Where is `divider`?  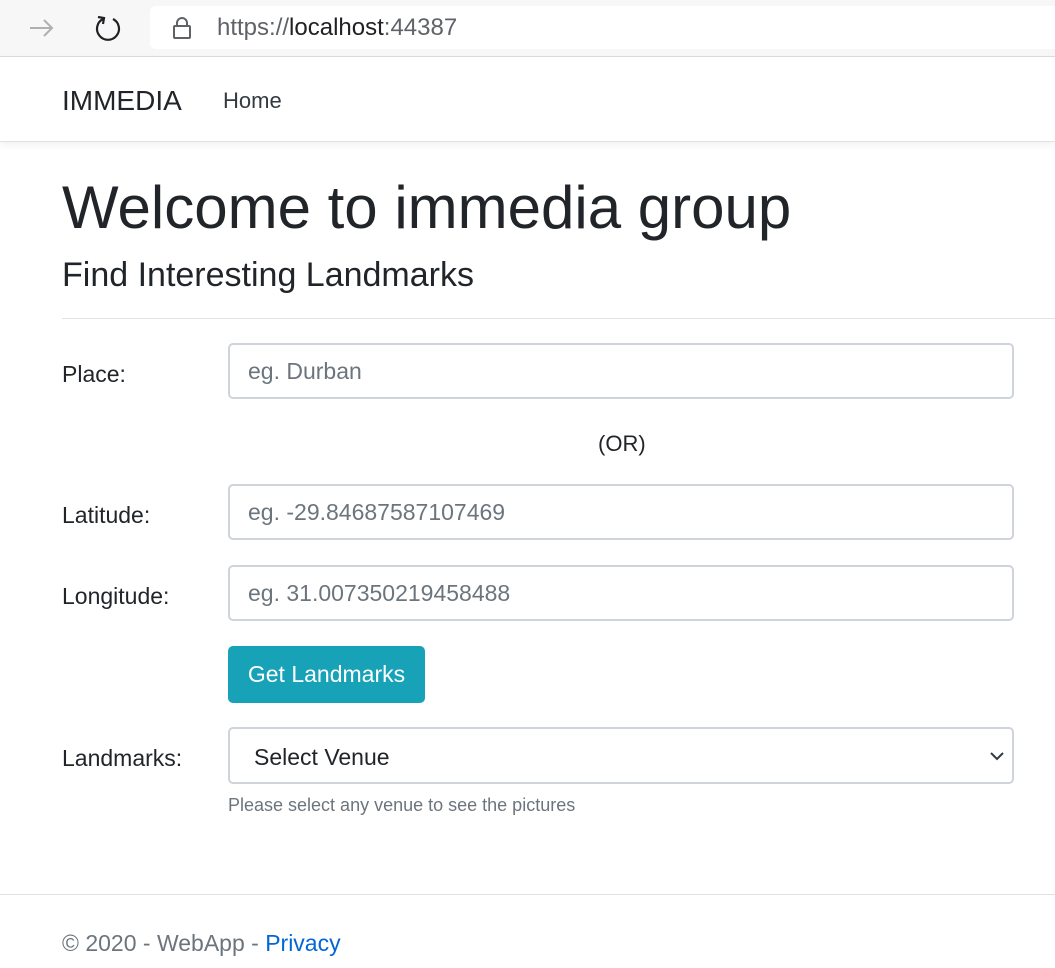
divider is located at coordinates (558, 318).